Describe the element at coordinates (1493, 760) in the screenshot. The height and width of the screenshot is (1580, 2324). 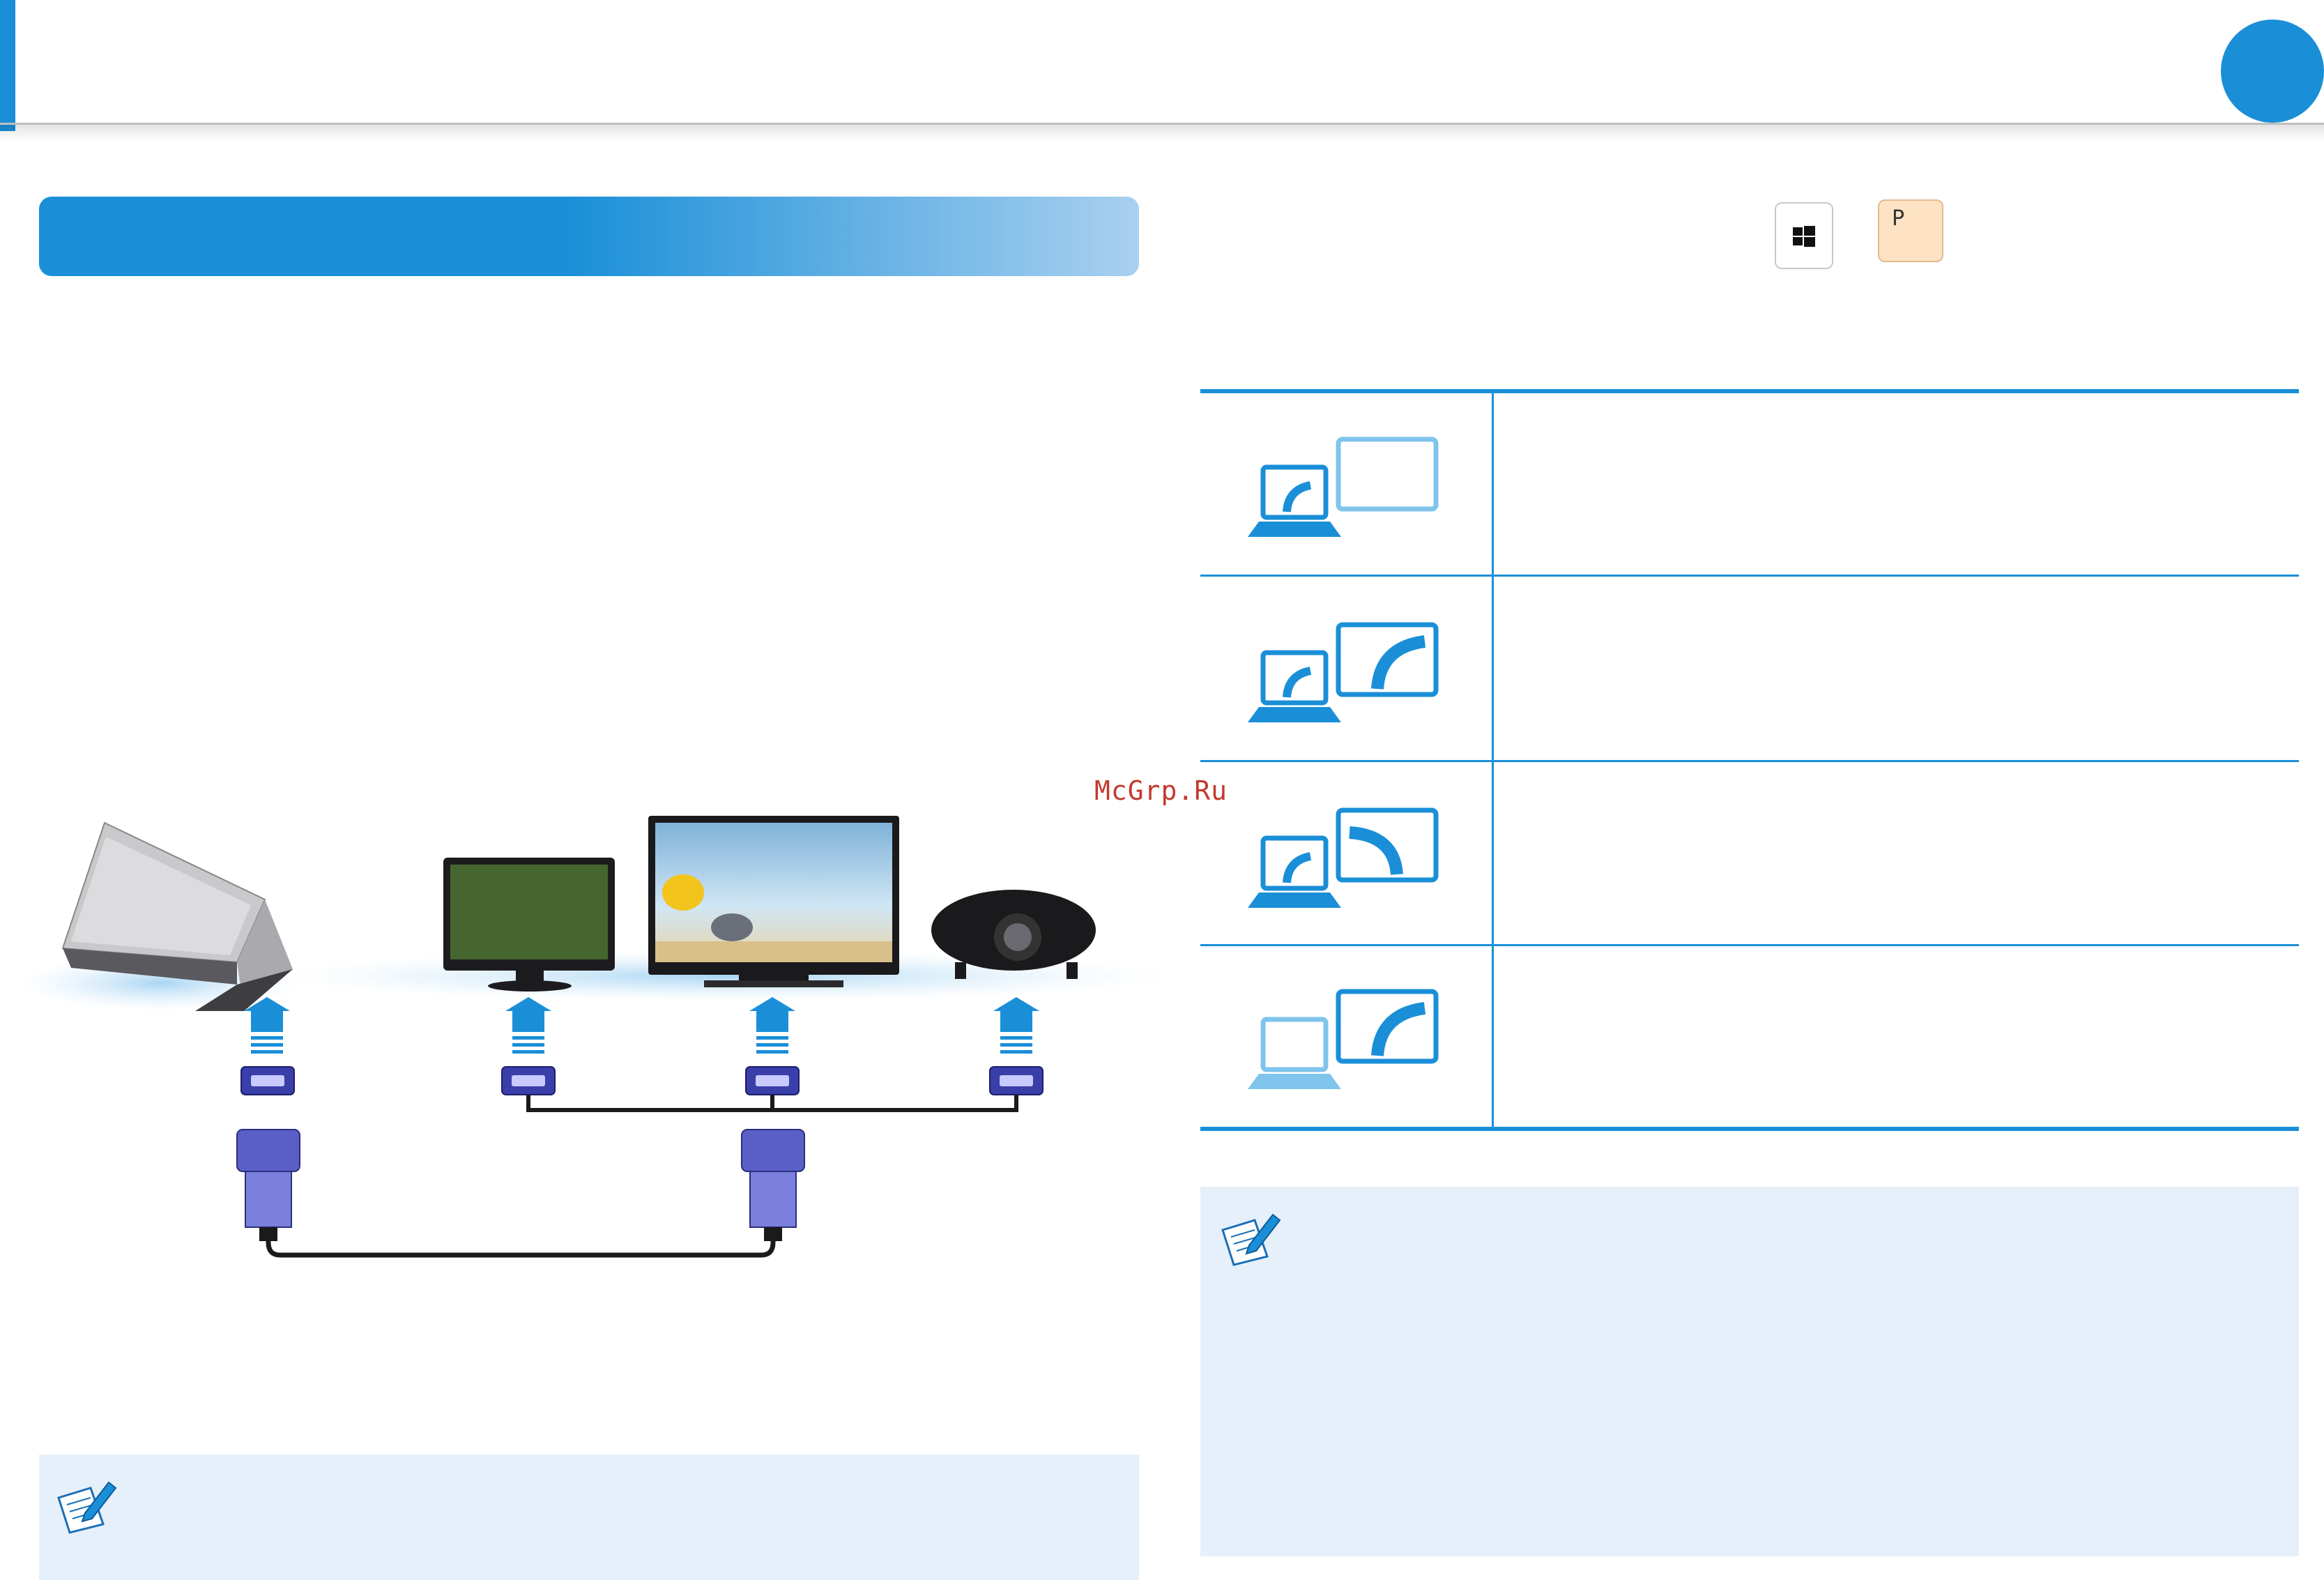
I see `table-column-divider` at that location.